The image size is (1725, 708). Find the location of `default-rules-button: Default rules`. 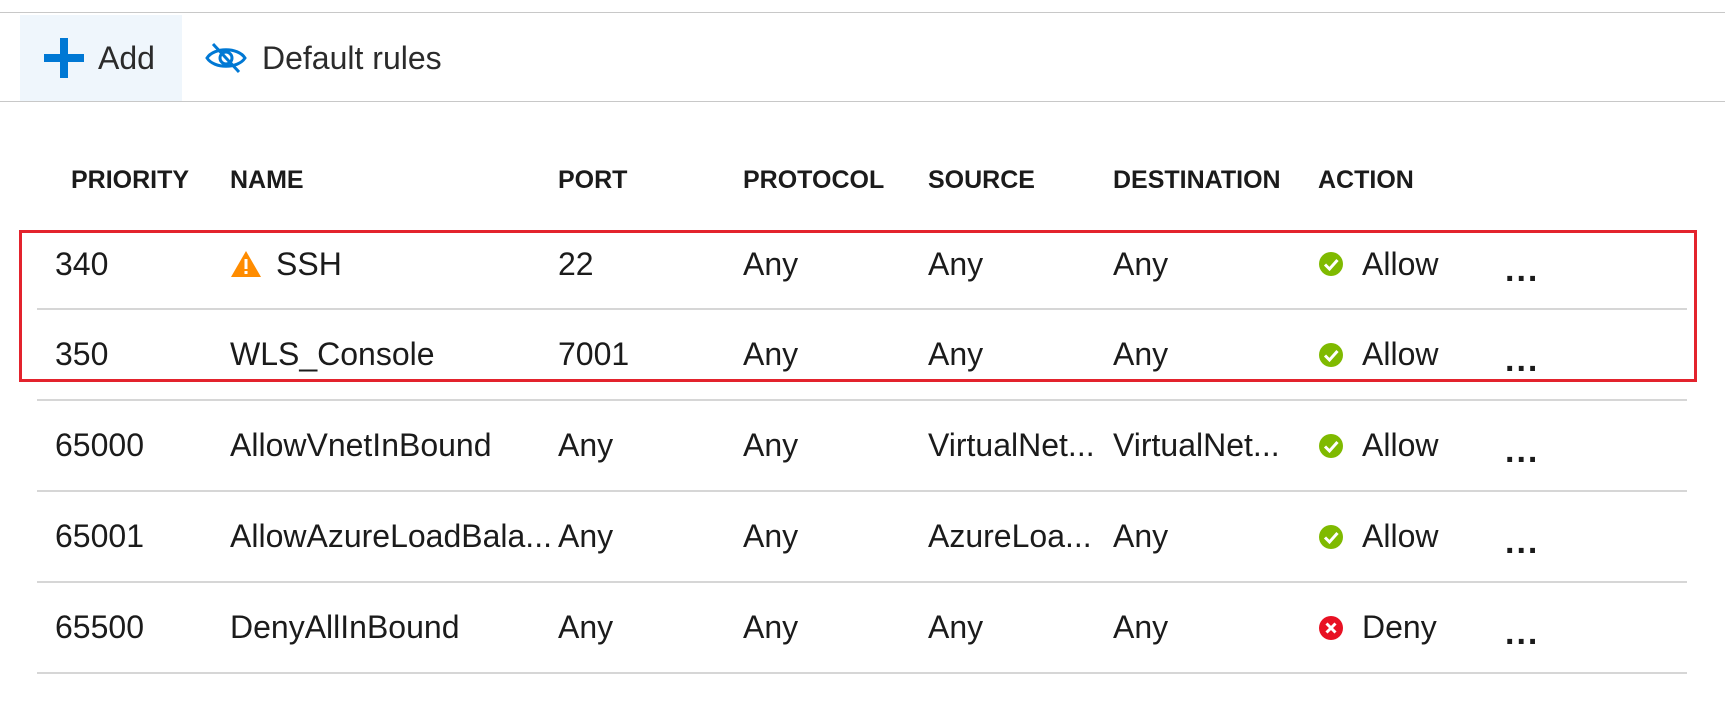

default-rules-button: Default rules is located at coordinates (323, 58).